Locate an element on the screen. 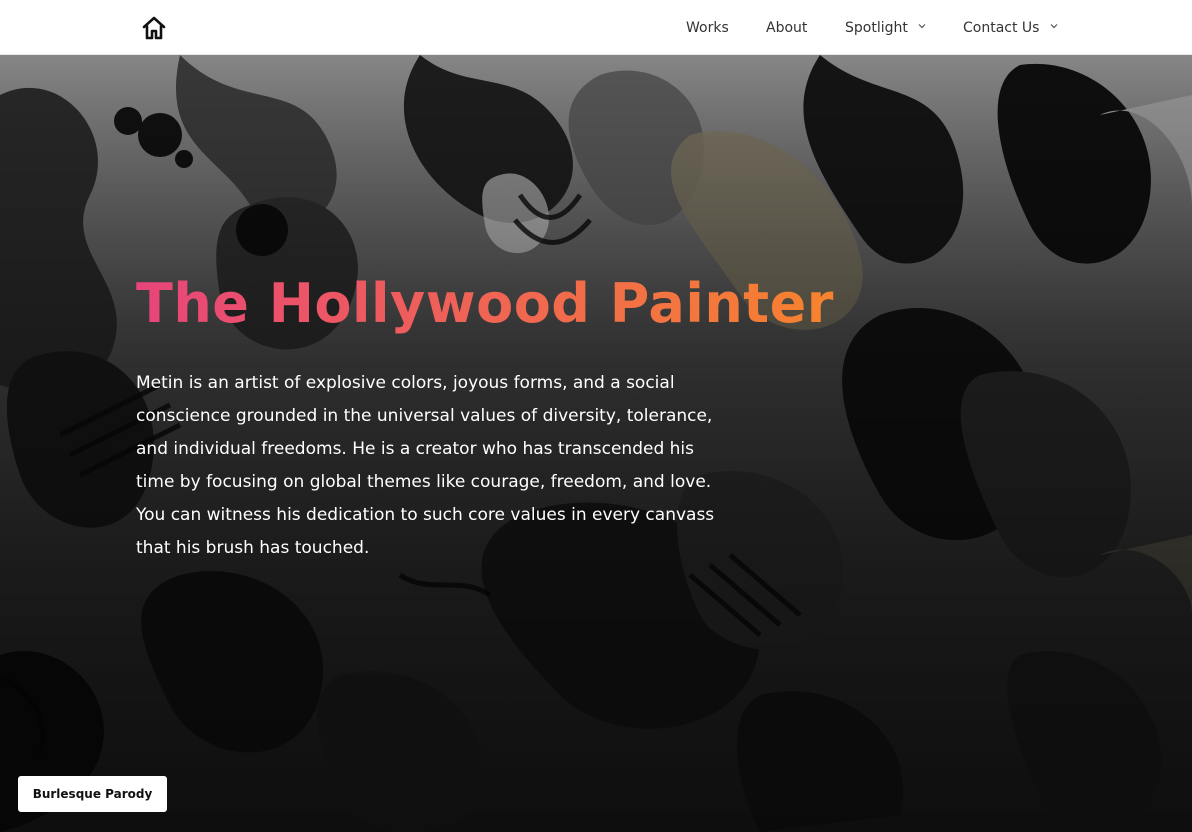 The image size is (1192, 832). nav-item-label: Works is located at coordinates (707, 28).